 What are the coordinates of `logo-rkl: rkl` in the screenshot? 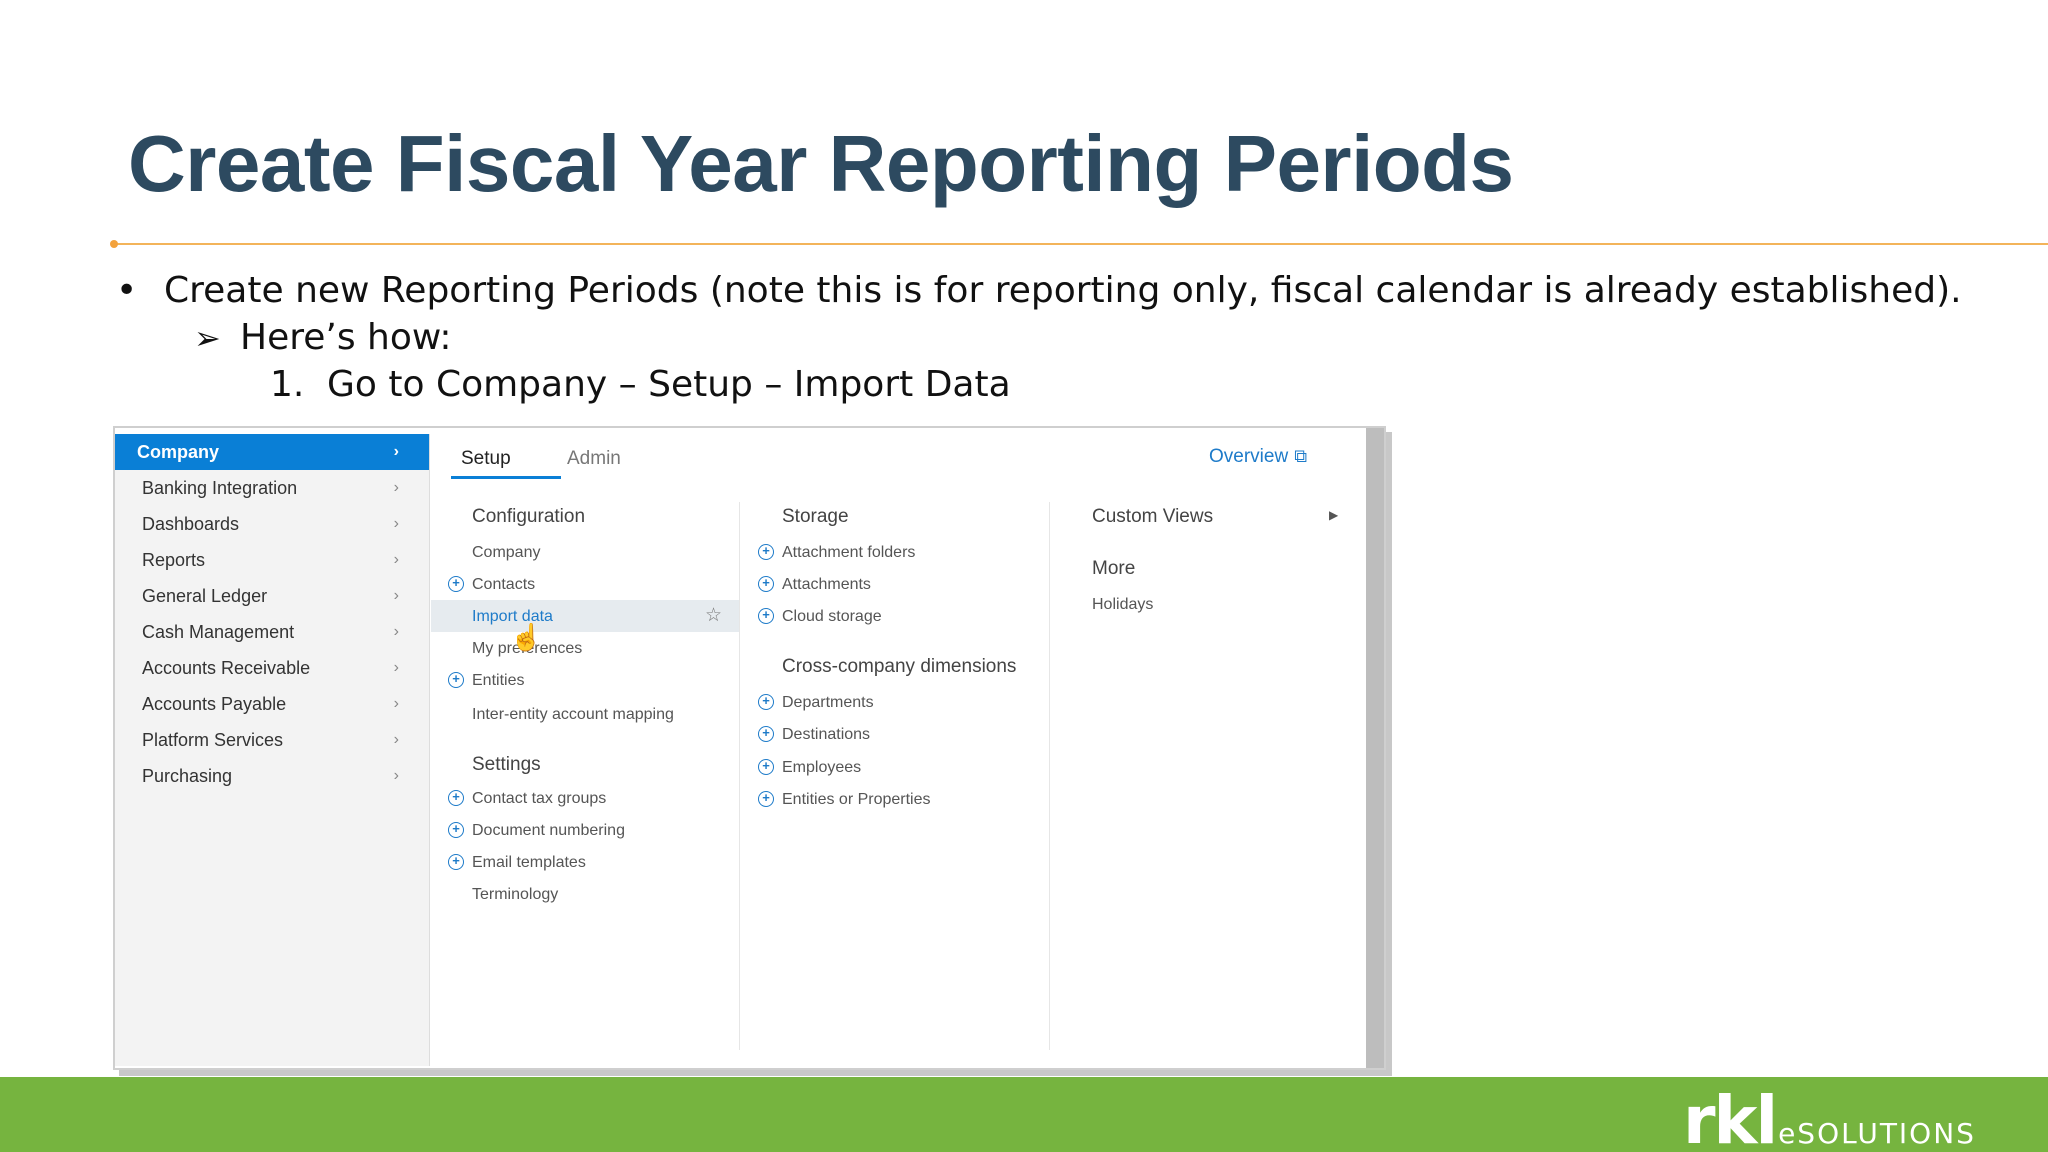 It's located at (1730, 1117).